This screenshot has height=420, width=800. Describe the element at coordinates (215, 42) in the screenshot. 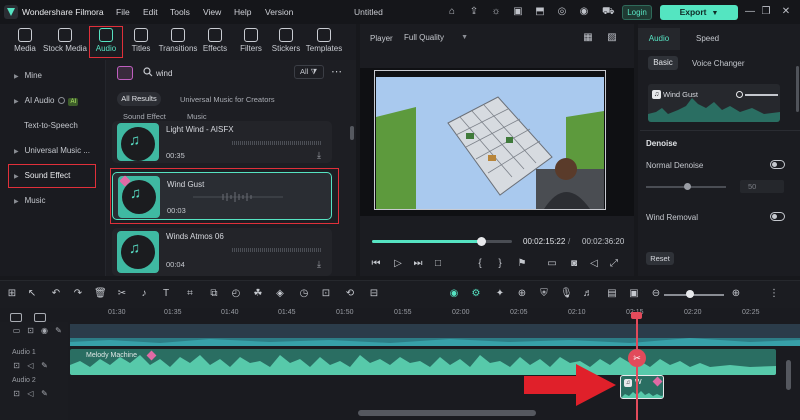

I see `tab-effects: Effects` at that location.